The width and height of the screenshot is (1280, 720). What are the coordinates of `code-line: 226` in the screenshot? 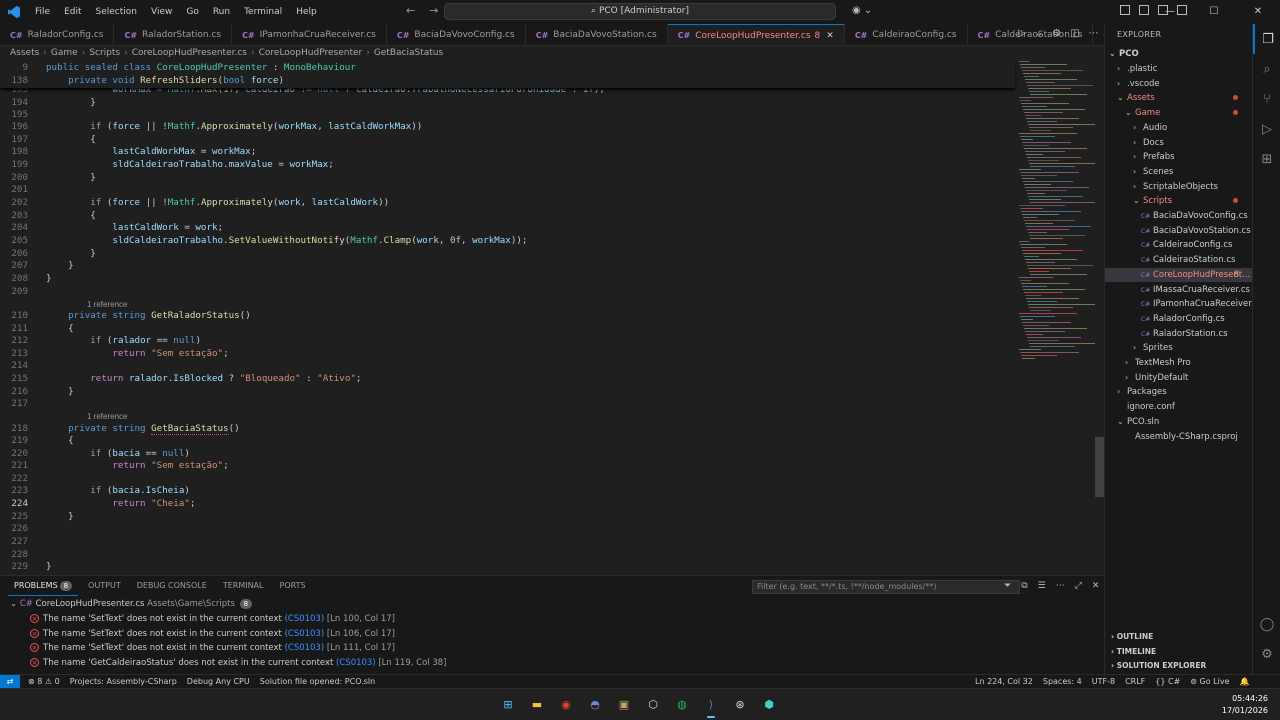 It's located at (507, 528).